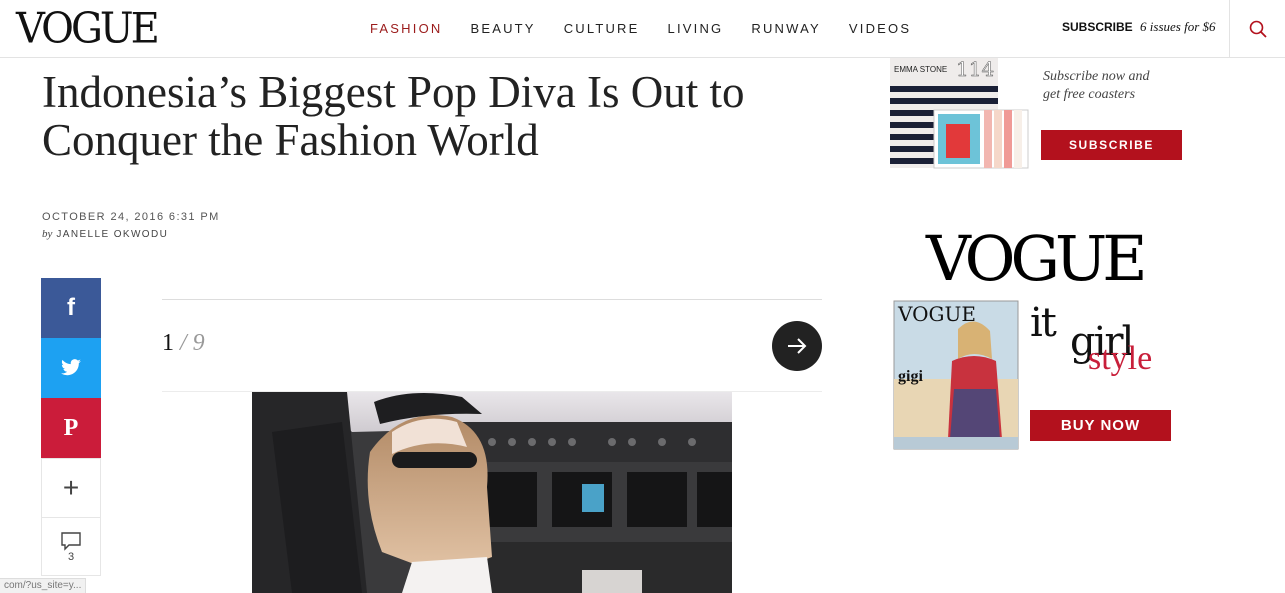 This screenshot has width=1285, height=593. I want to click on twitter-share-button, so click(71, 368).